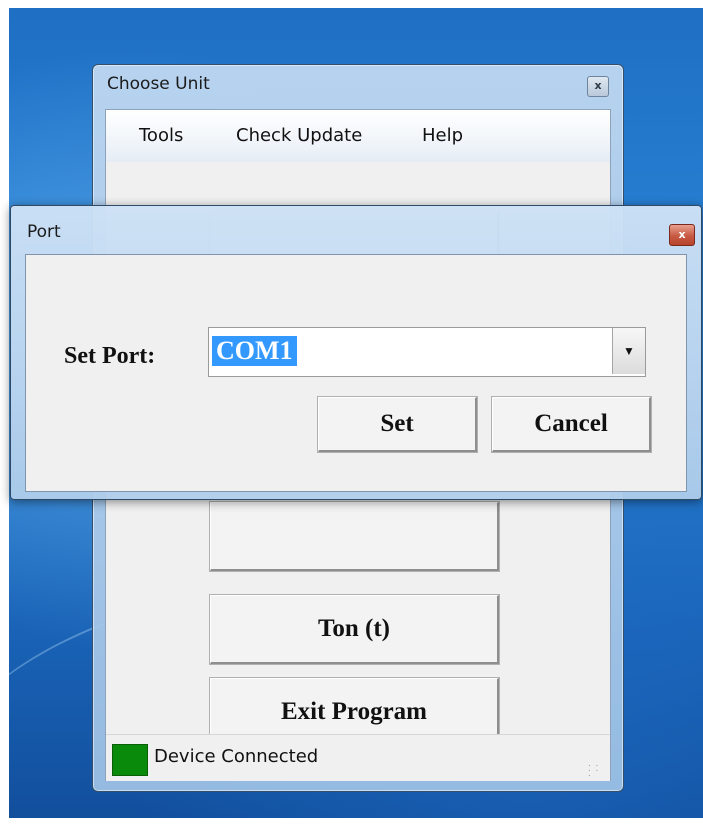  I want to click on dropdown-arrow-icon: ▼, so click(628, 351).